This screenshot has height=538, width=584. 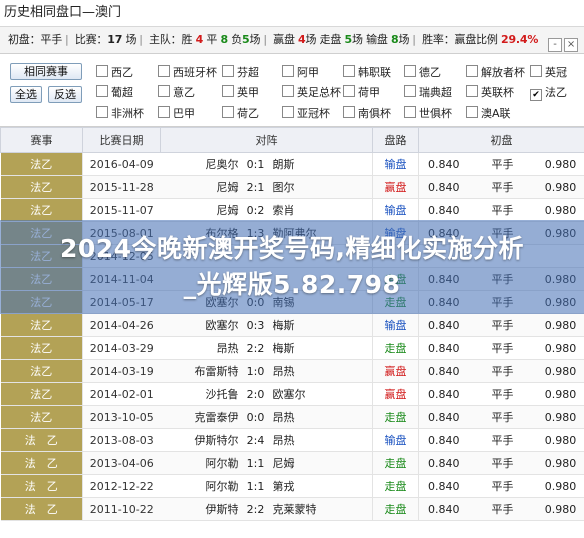 I want to click on away-team: 克莱蒙特, so click(x=308, y=509).